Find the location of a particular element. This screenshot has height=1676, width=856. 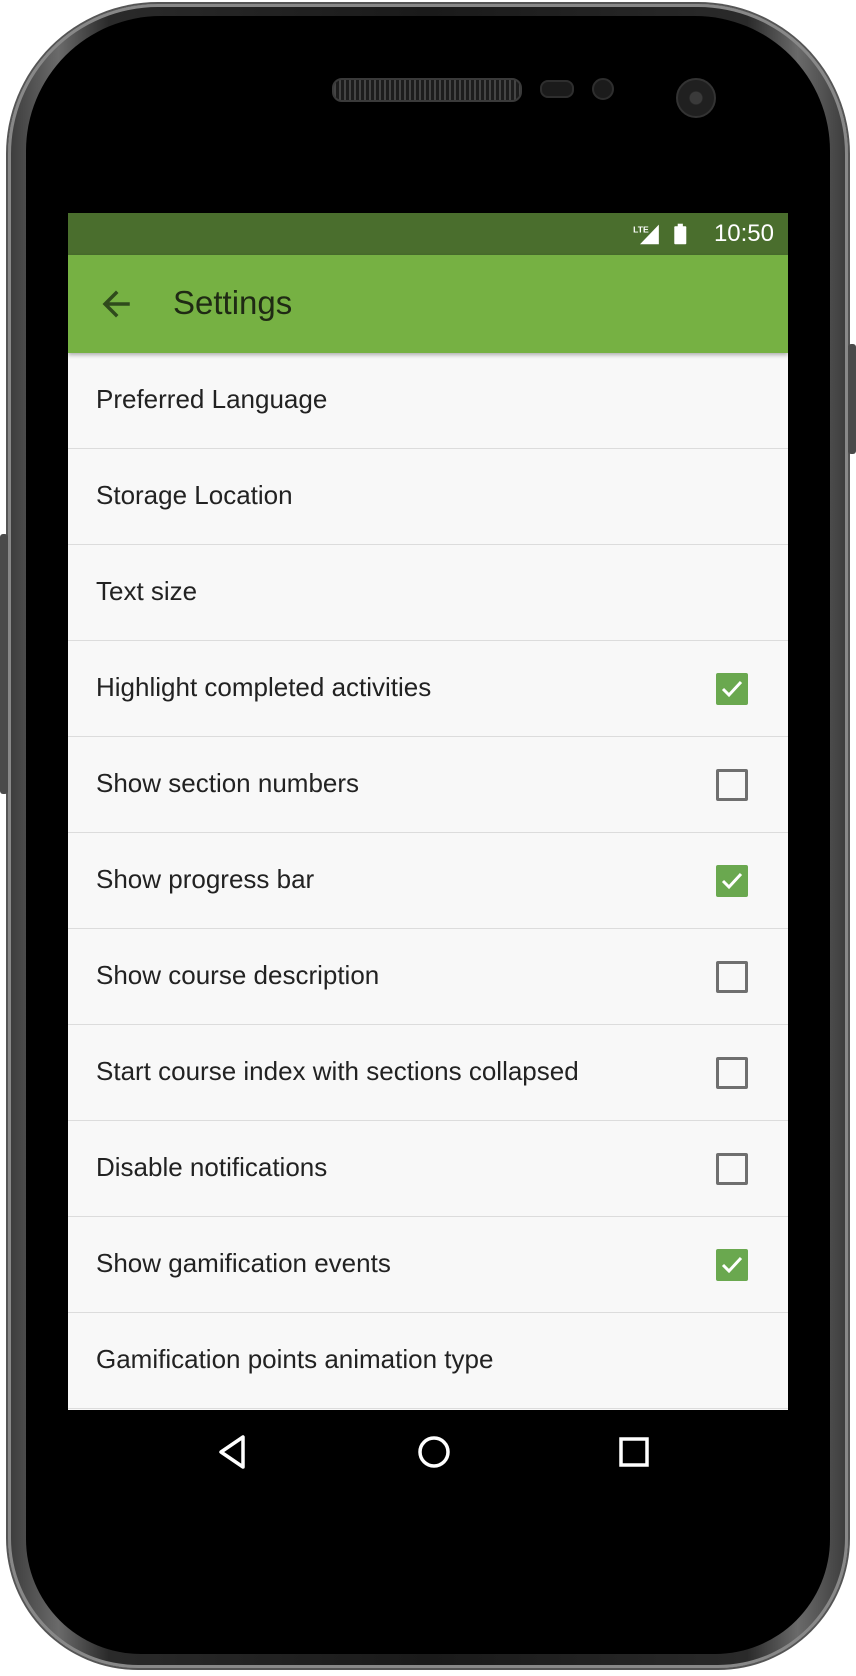

page-title: Settings is located at coordinates (233, 302).